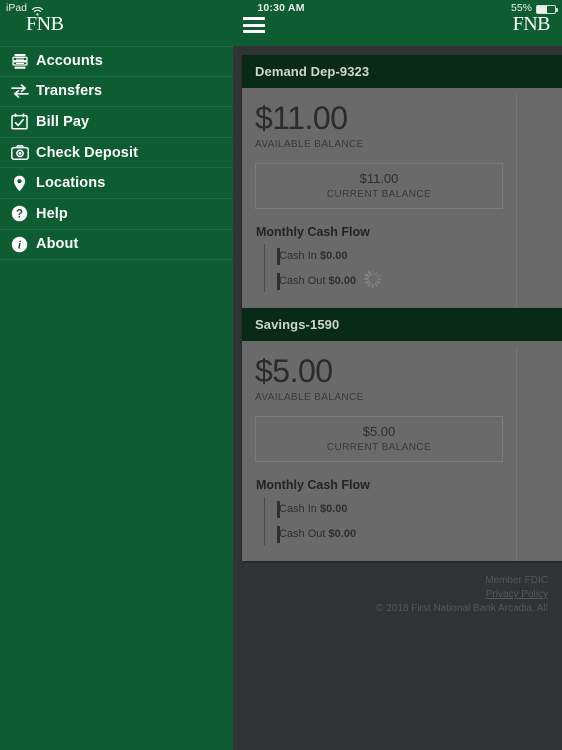 The image size is (562, 750). Describe the element at coordinates (87, 152) in the screenshot. I see `sidebar-item-label: Check Deposit` at that location.